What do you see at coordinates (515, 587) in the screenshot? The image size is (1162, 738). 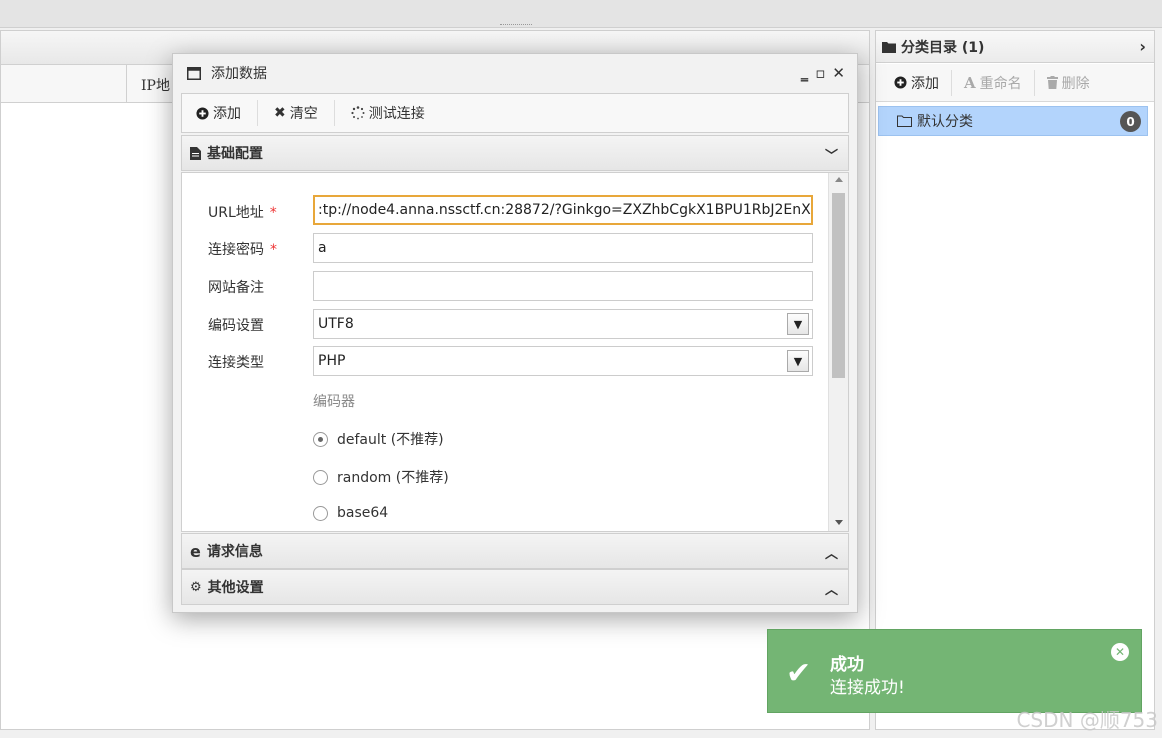 I see `other-settings-header: ⚙ 其他设置 ︿` at bounding box center [515, 587].